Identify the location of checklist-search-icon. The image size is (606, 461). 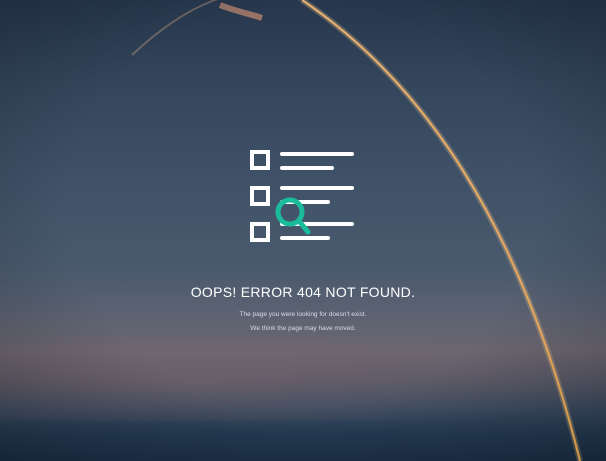
(302, 196).